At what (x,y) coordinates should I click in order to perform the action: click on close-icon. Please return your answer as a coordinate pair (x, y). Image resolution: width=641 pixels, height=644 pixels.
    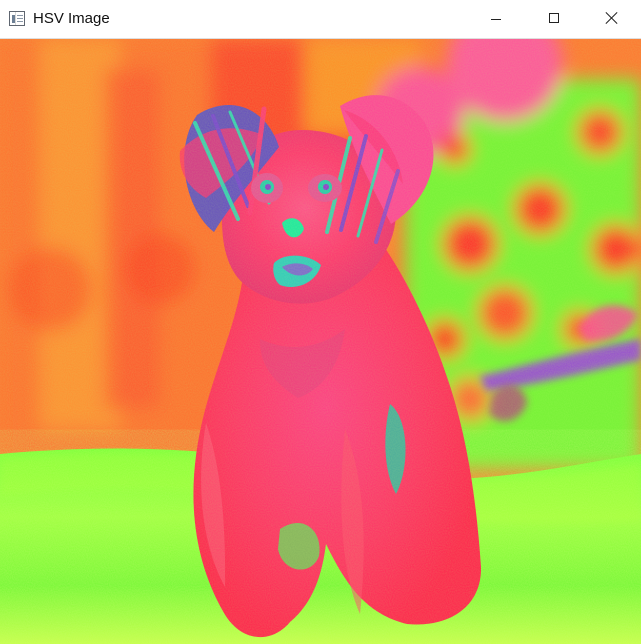
    Looking at the image, I should click on (612, 18).